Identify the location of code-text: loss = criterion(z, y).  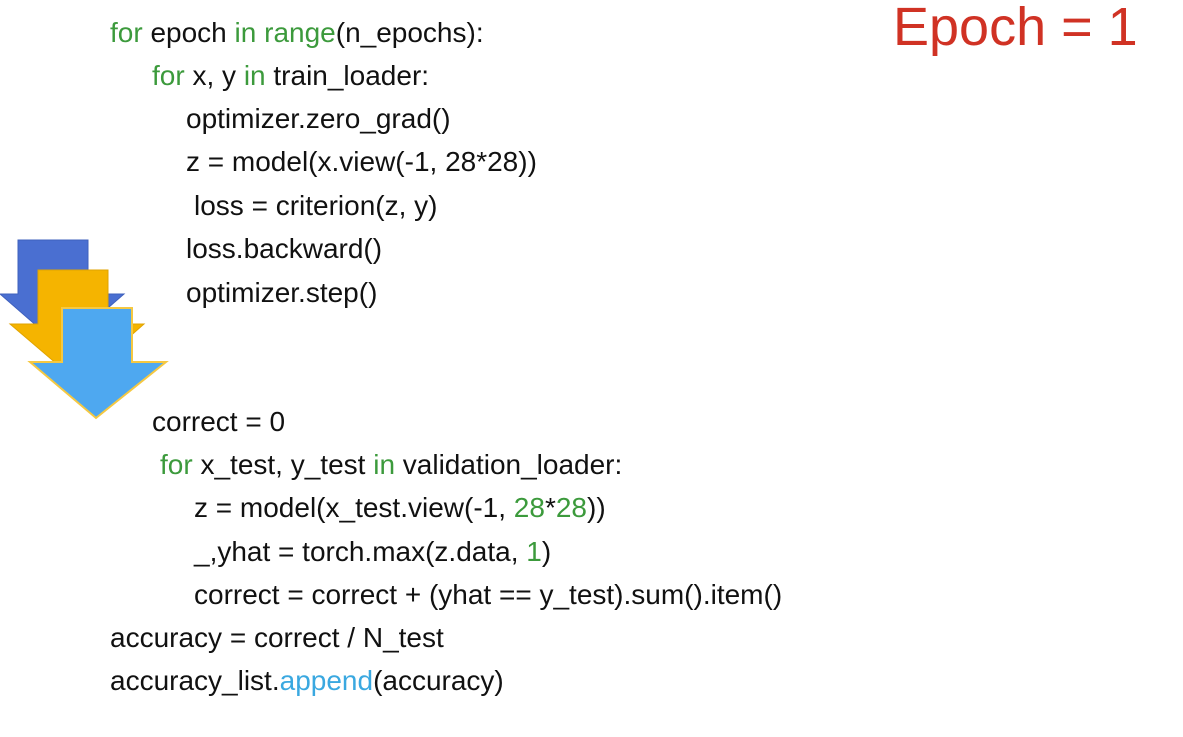
(316, 205).